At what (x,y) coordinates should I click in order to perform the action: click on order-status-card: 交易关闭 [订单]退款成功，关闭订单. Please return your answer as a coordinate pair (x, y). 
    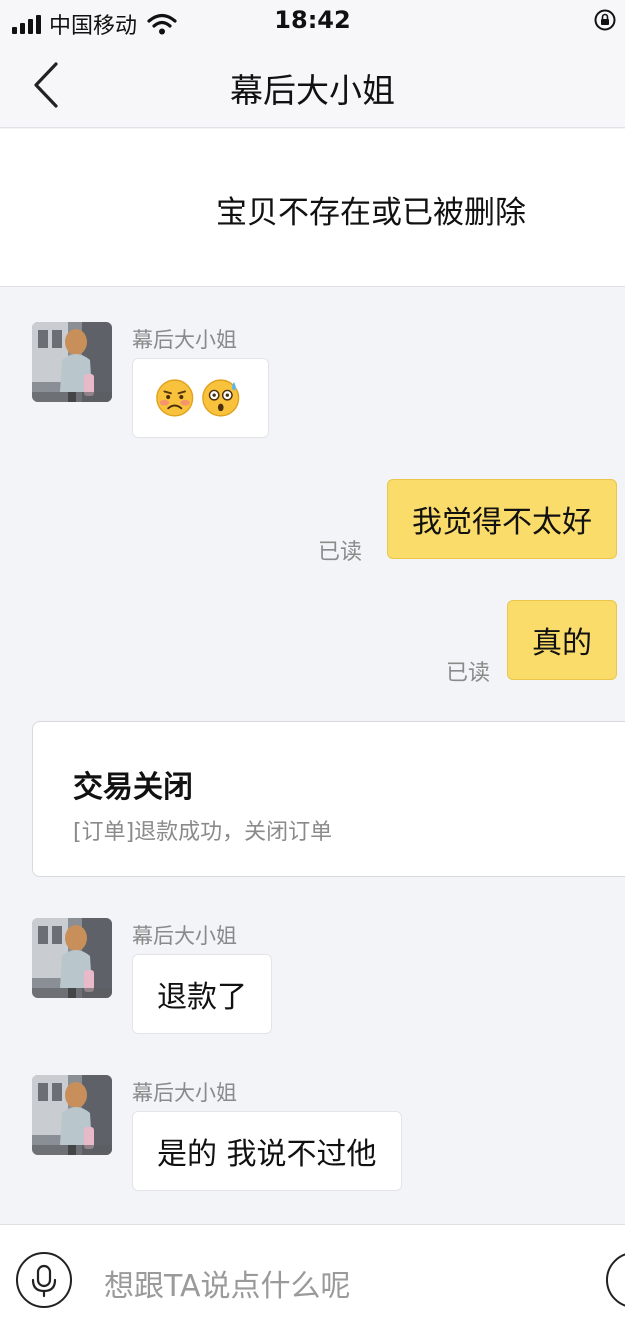
    Looking at the image, I should click on (328, 799).